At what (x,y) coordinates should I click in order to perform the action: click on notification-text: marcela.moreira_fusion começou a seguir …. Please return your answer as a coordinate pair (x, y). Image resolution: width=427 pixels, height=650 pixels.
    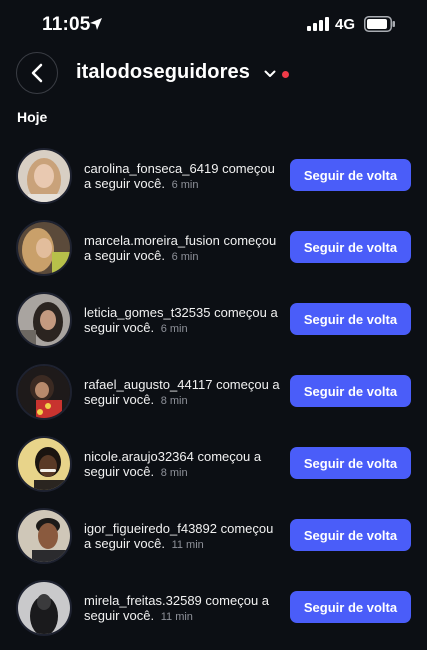
    Looking at the image, I should click on (182, 249).